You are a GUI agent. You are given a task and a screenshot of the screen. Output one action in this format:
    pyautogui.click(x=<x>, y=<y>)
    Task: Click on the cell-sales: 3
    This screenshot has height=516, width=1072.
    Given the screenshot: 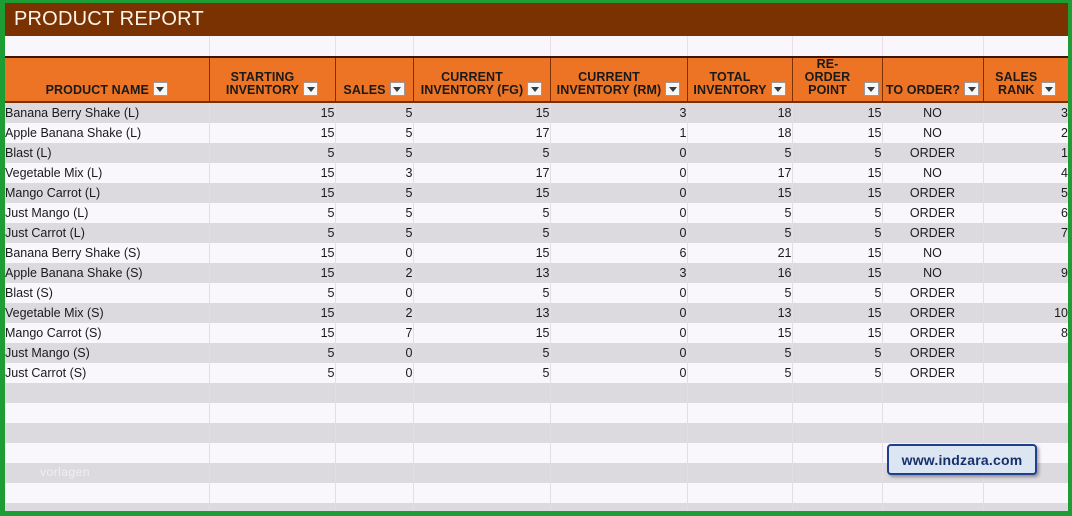 What is the action you would take?
    pyautogui.click(x=374, y=173)
    